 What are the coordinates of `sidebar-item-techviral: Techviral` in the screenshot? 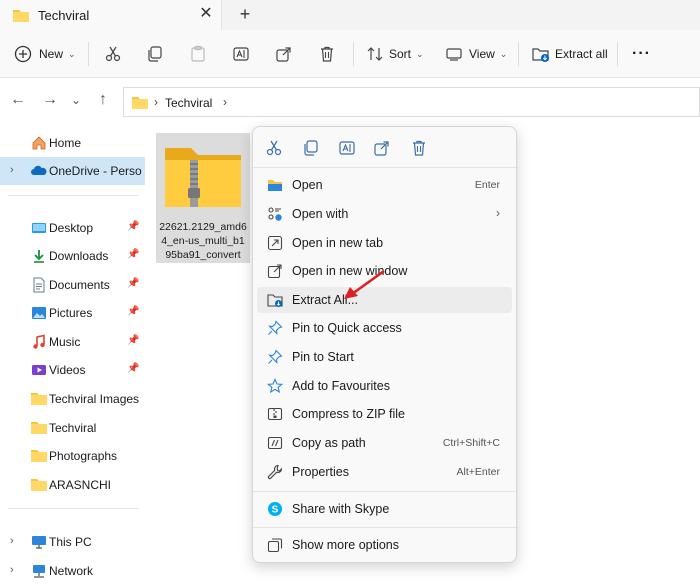 It's located at (72, 428).